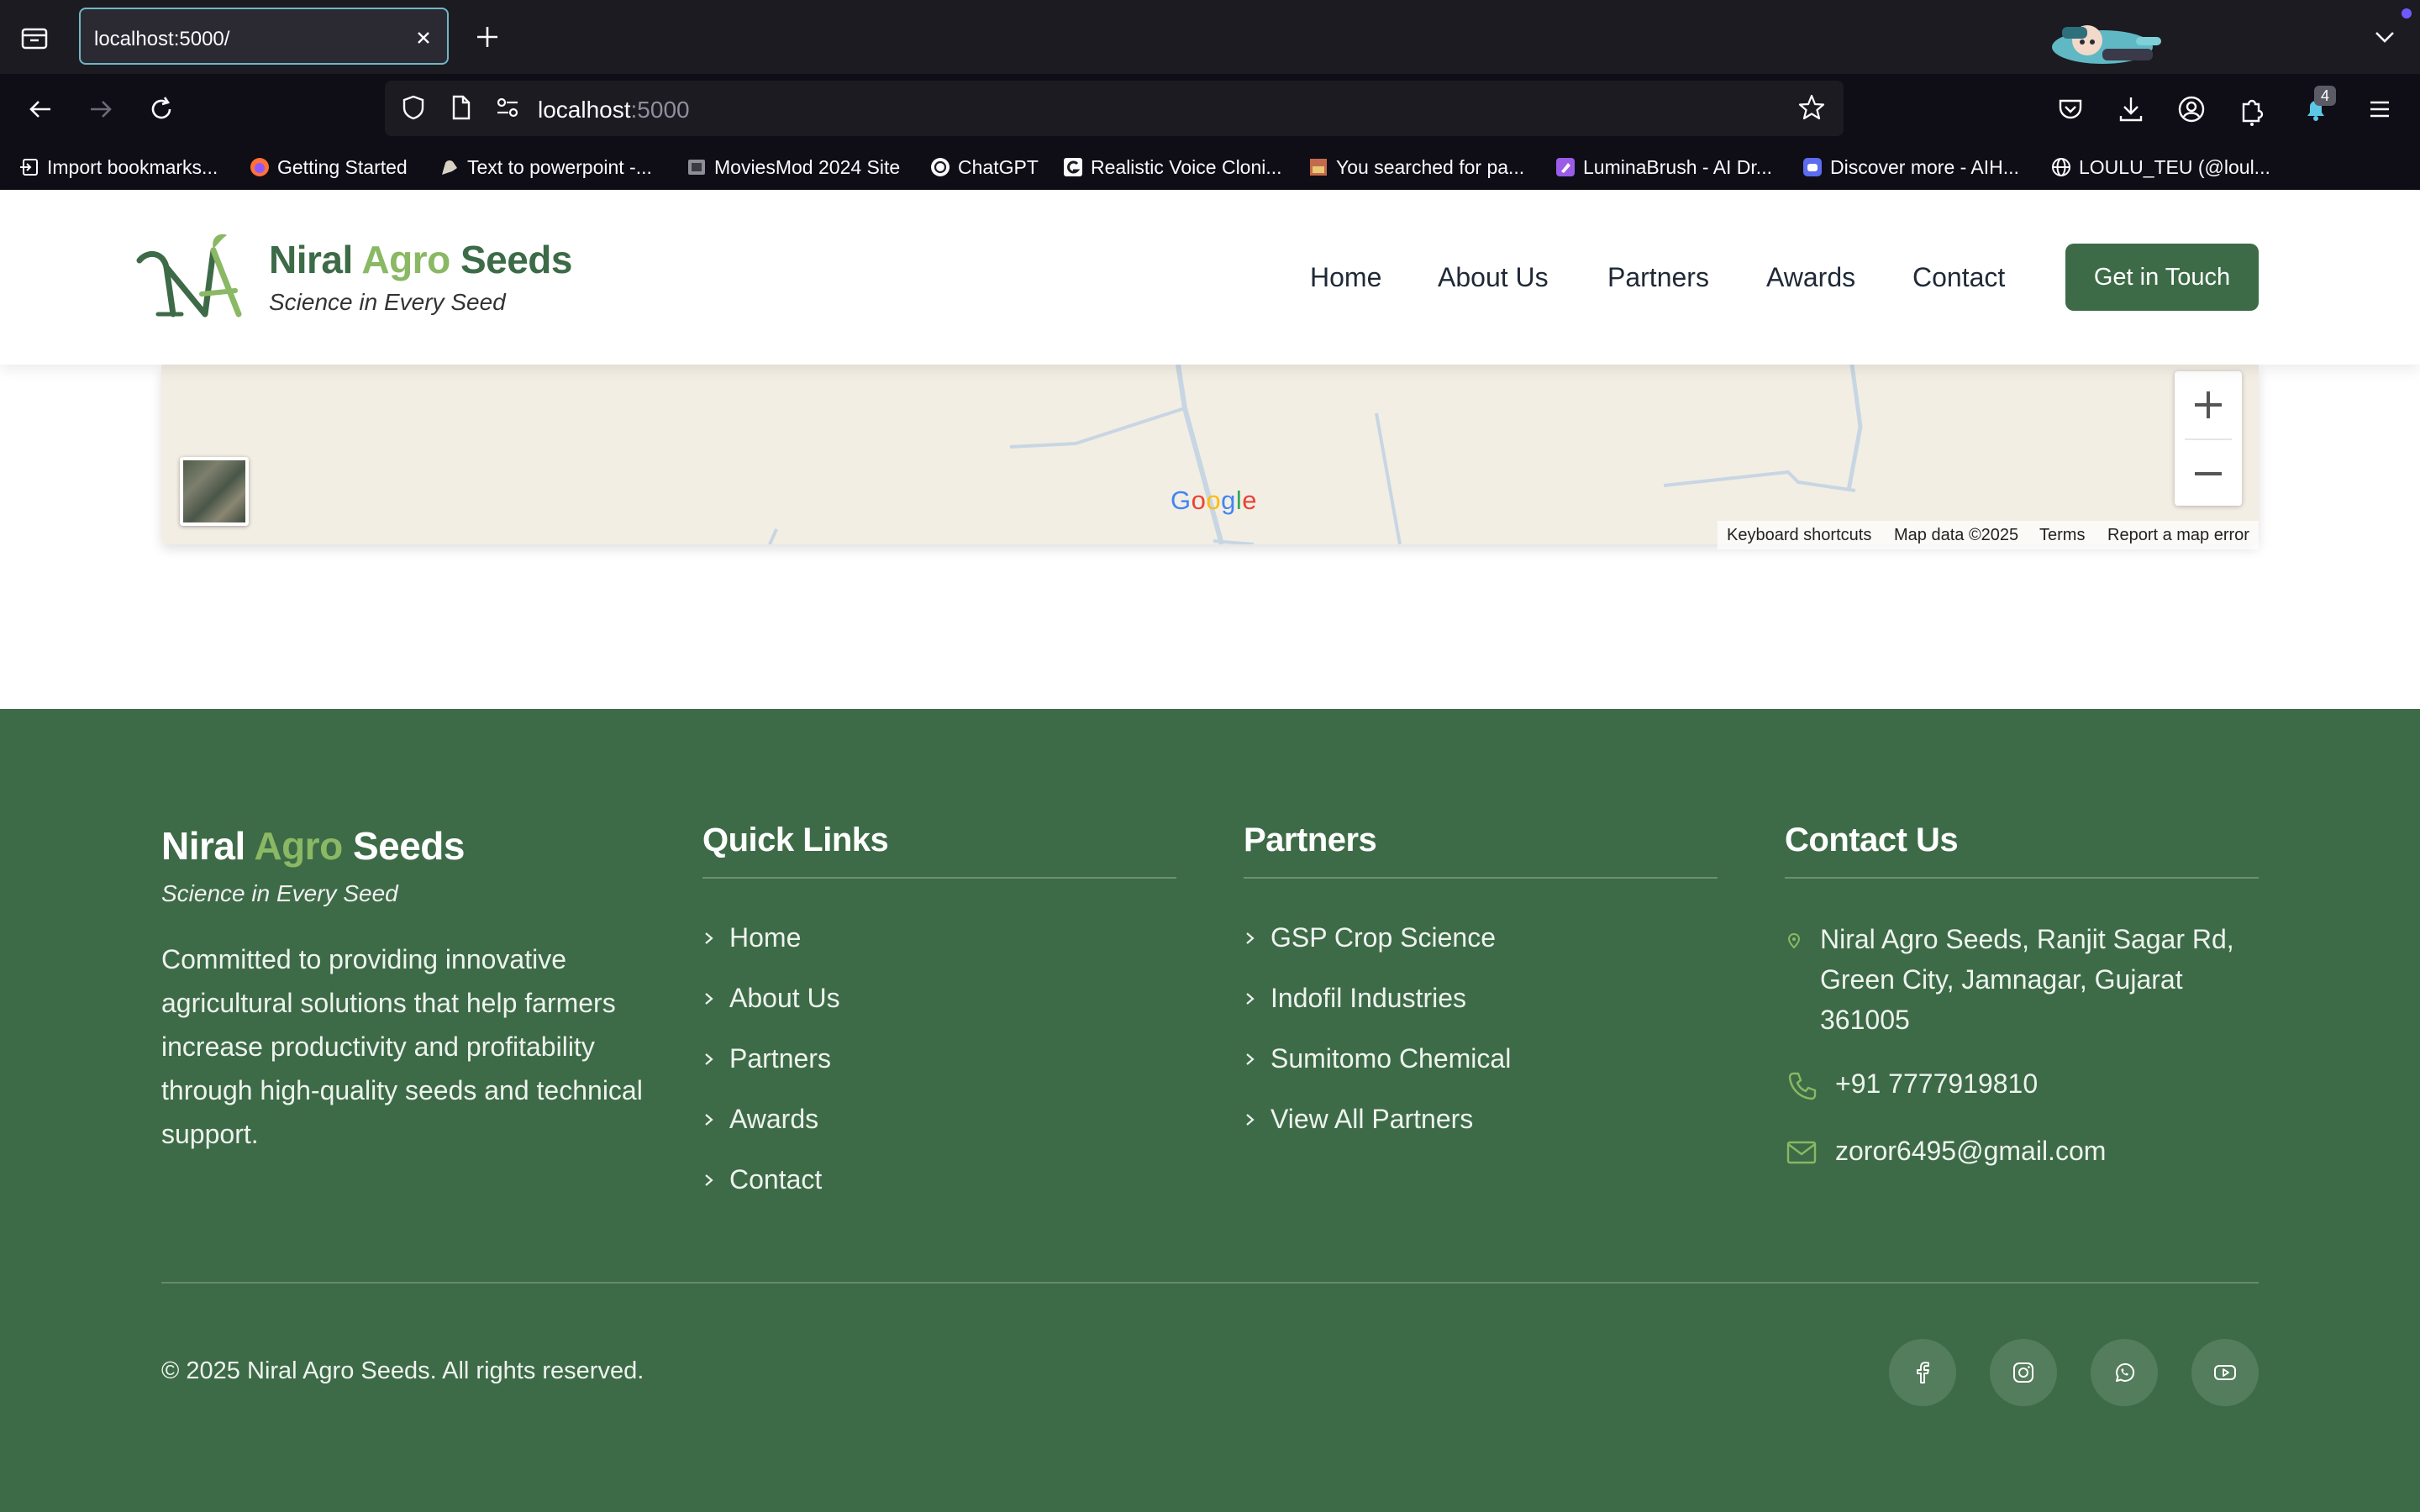  Describe the element at coordinates (1481, 878) in the screenshot. I see `partners-divider` at that location.